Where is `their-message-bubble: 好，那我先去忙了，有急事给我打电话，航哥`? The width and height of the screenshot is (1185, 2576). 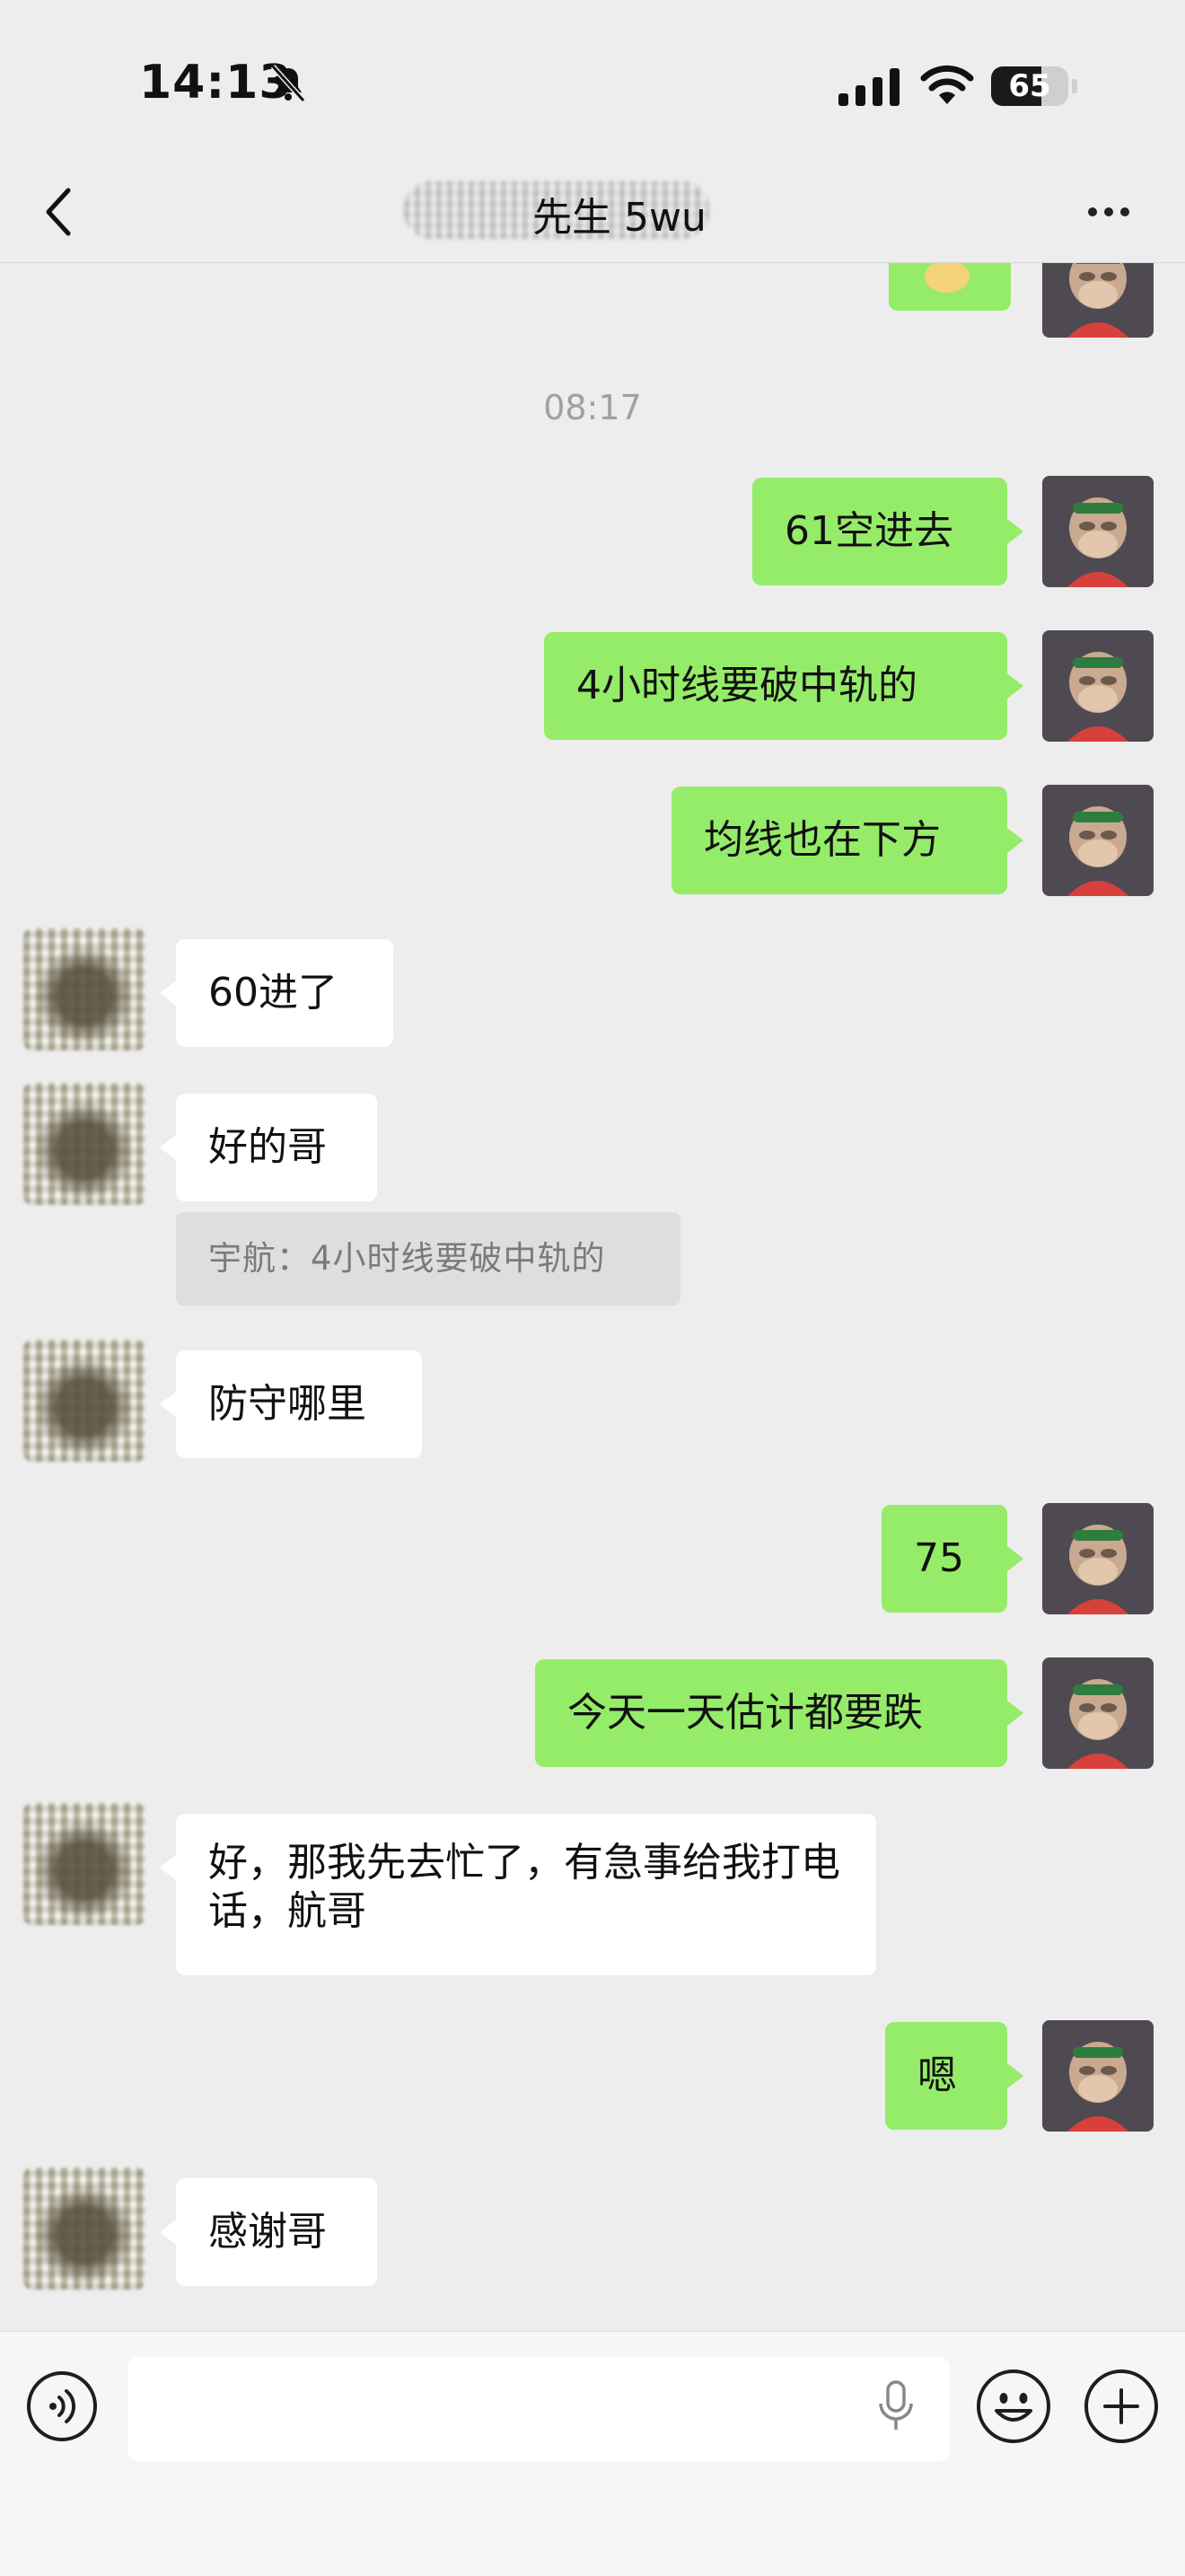 their-message-bubble: 好，那我先去忙了，有急事给我打电话，航哥 is located at coordinates (526, 1894).